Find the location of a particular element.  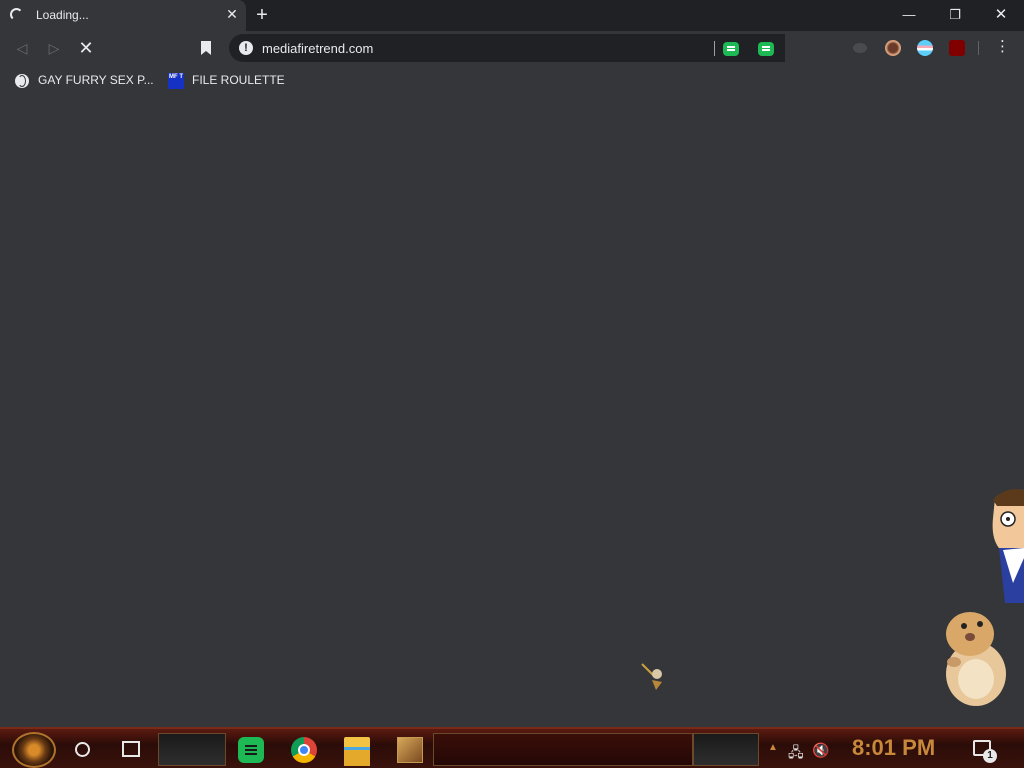

browser-toolbar: ◁ ▷ ✕ ! mediafiretrend.com ⋮ is located at coordinates (512, 48).